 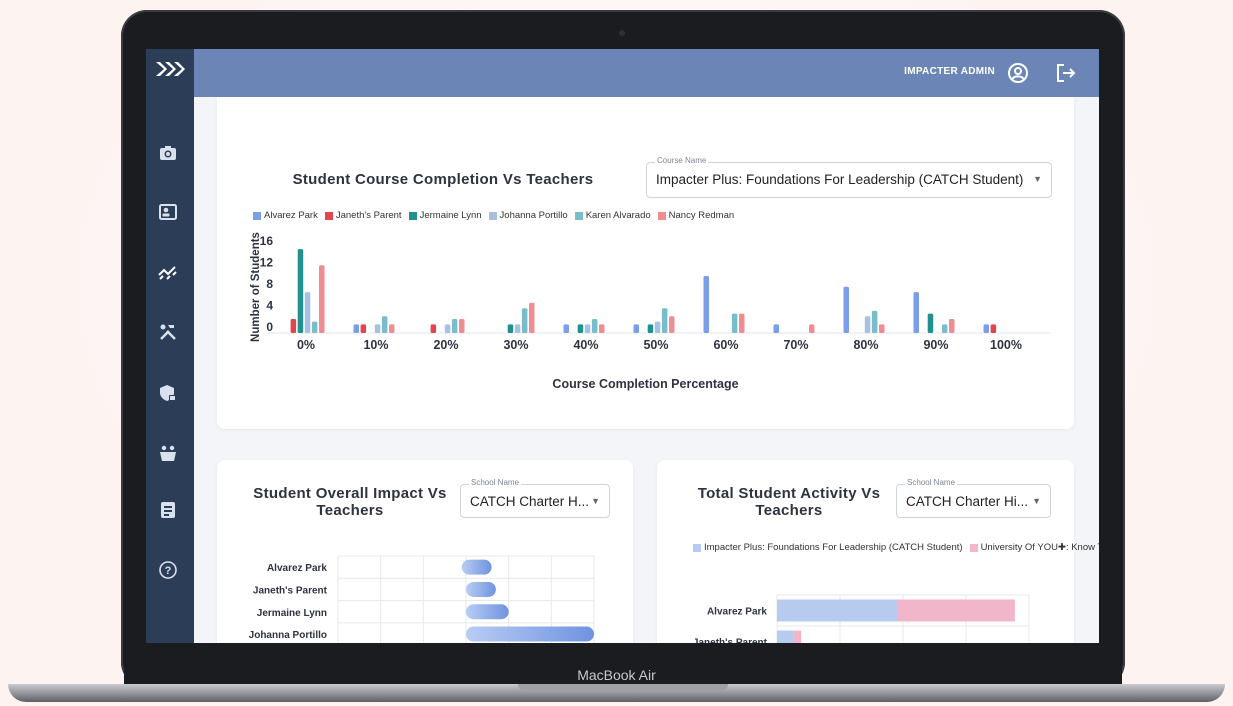 What do you see at coordinates (168, 510) in the screenshot?
I see `notes-icon` at bounding box center [168, 510].